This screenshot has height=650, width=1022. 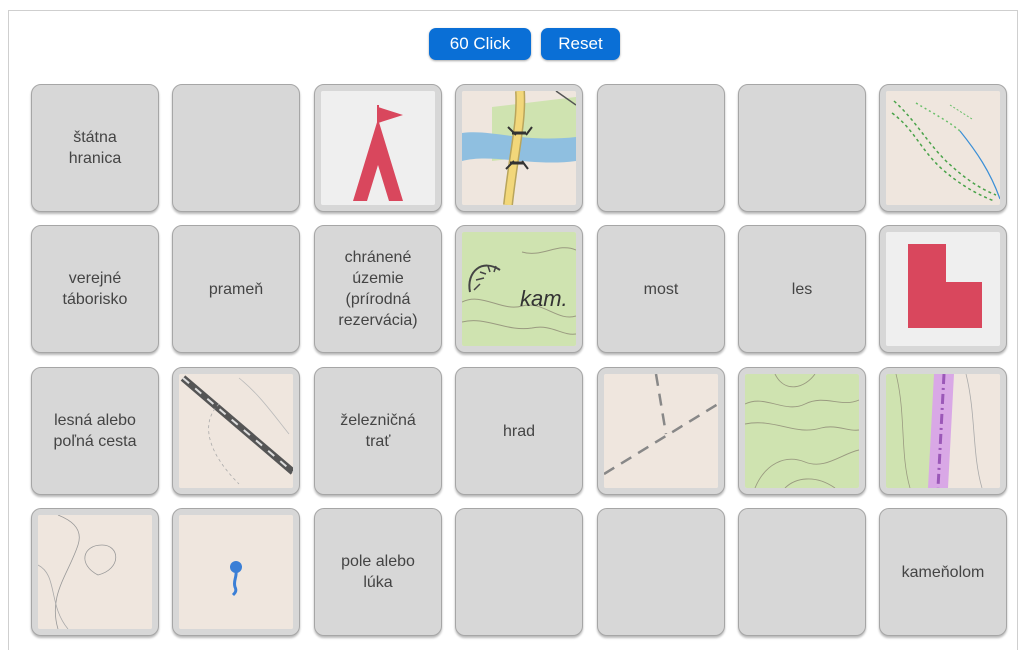 I want to click on map-hedge-path-icon, so click(x=943, y=148).